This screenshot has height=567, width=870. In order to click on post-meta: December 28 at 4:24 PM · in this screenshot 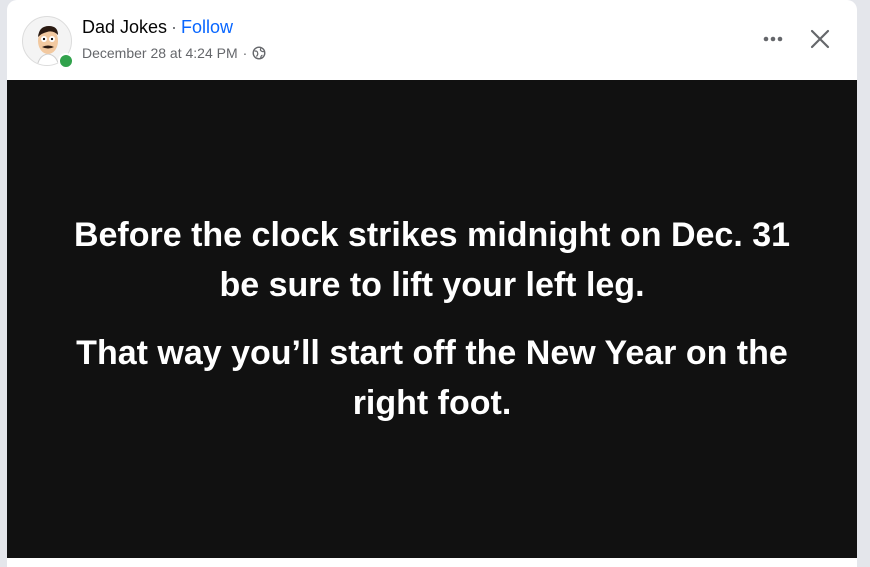, I will do `click(174, 53)`.